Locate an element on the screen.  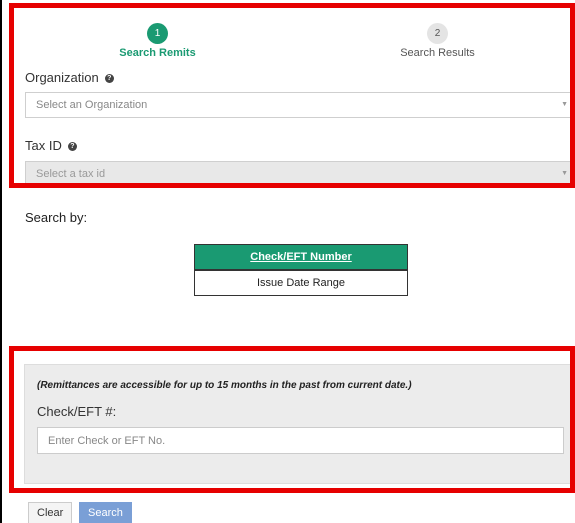
search-button: Search is located at coordinates (105, 512).